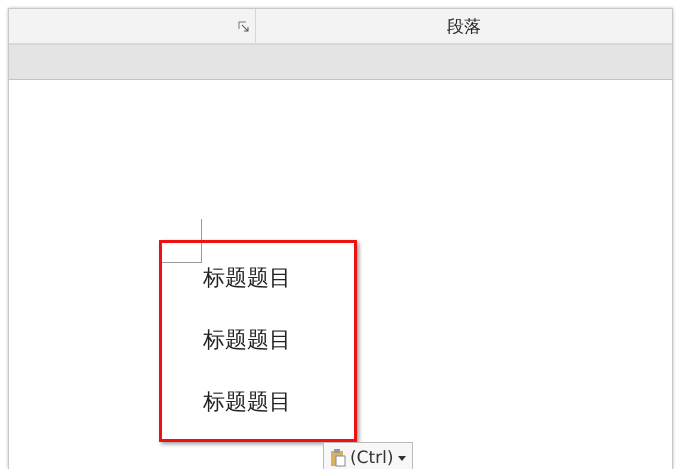 The image size is (681, 469). What do you see at coordinates (402, 458) in the screenshot?
I see `caret-icon` at bounding box center [402, 458].